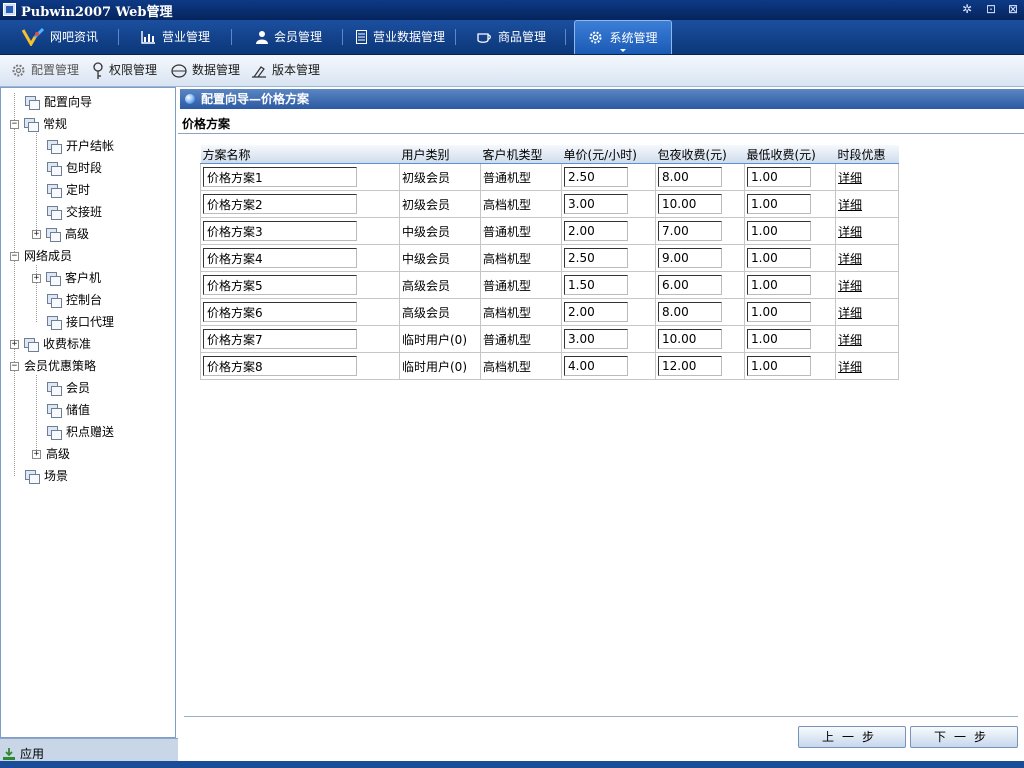 Image resolution: width=1024 pixels, height=768 pixels. I want to click on nav-item-goods: 商品管理, so click(511, 37).